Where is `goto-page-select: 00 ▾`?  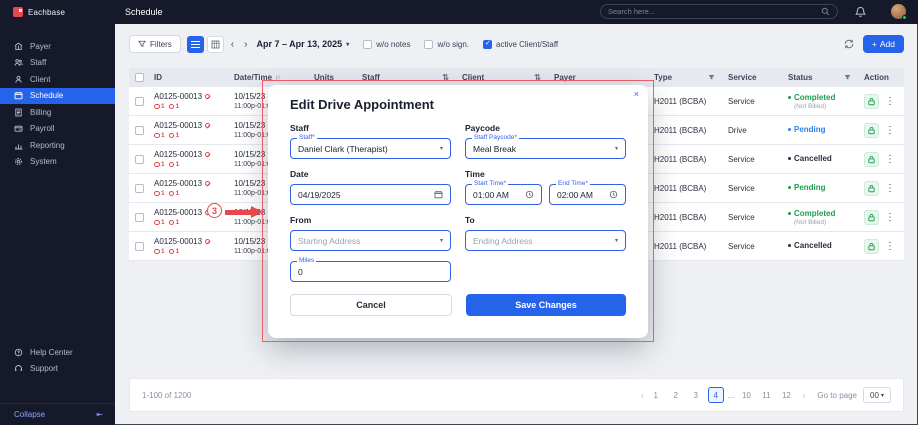 goto-page-select: 00 ▾ is located at coordinates (877, 395).